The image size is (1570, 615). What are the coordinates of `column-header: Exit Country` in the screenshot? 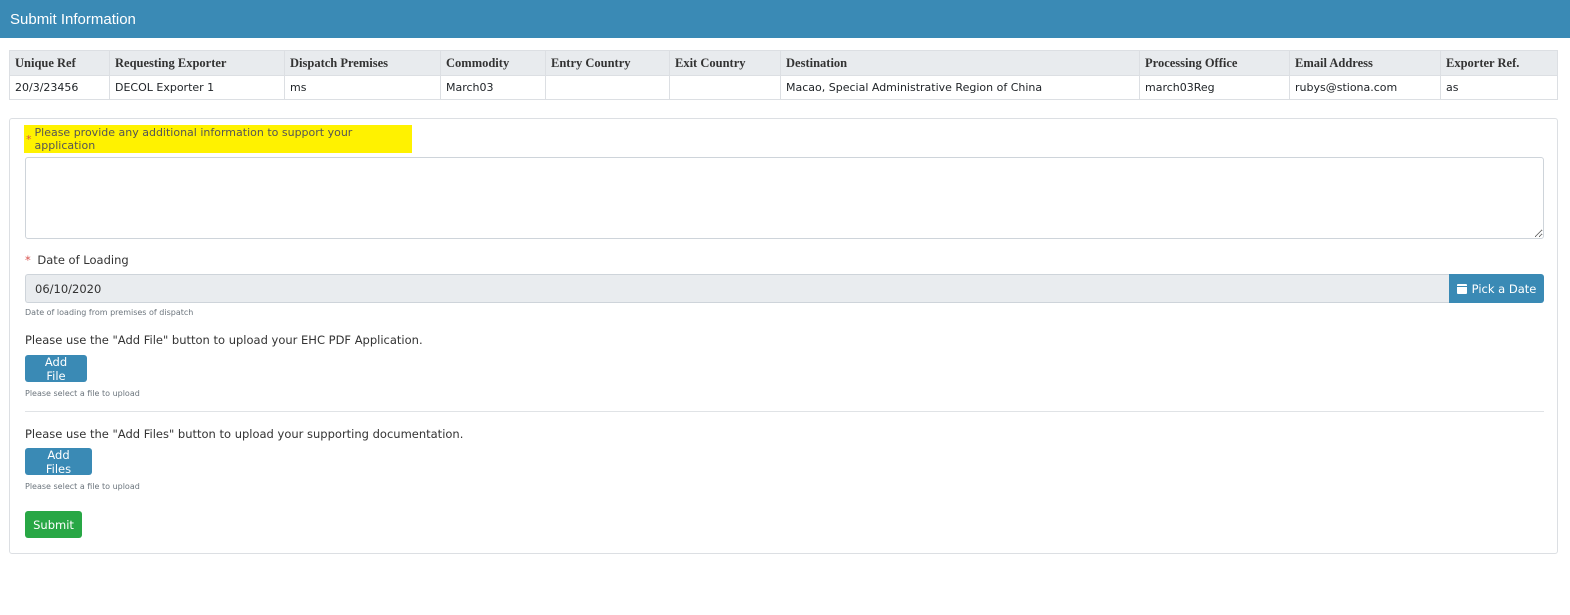 It's located at (725, 63).